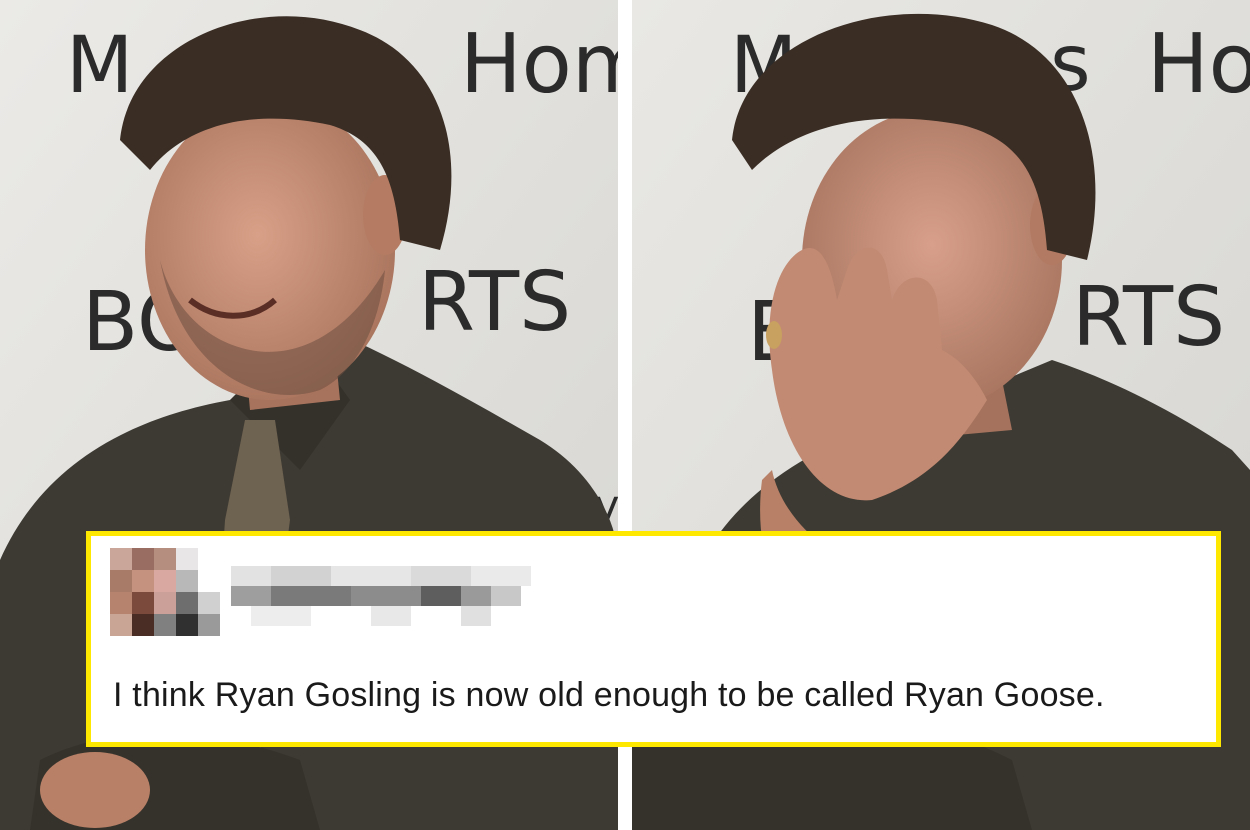 The image size is (1250, 830). What do you see at coordinates (774, 335) in the screenshot?
I see `ring` at bounding box center [774, 335].